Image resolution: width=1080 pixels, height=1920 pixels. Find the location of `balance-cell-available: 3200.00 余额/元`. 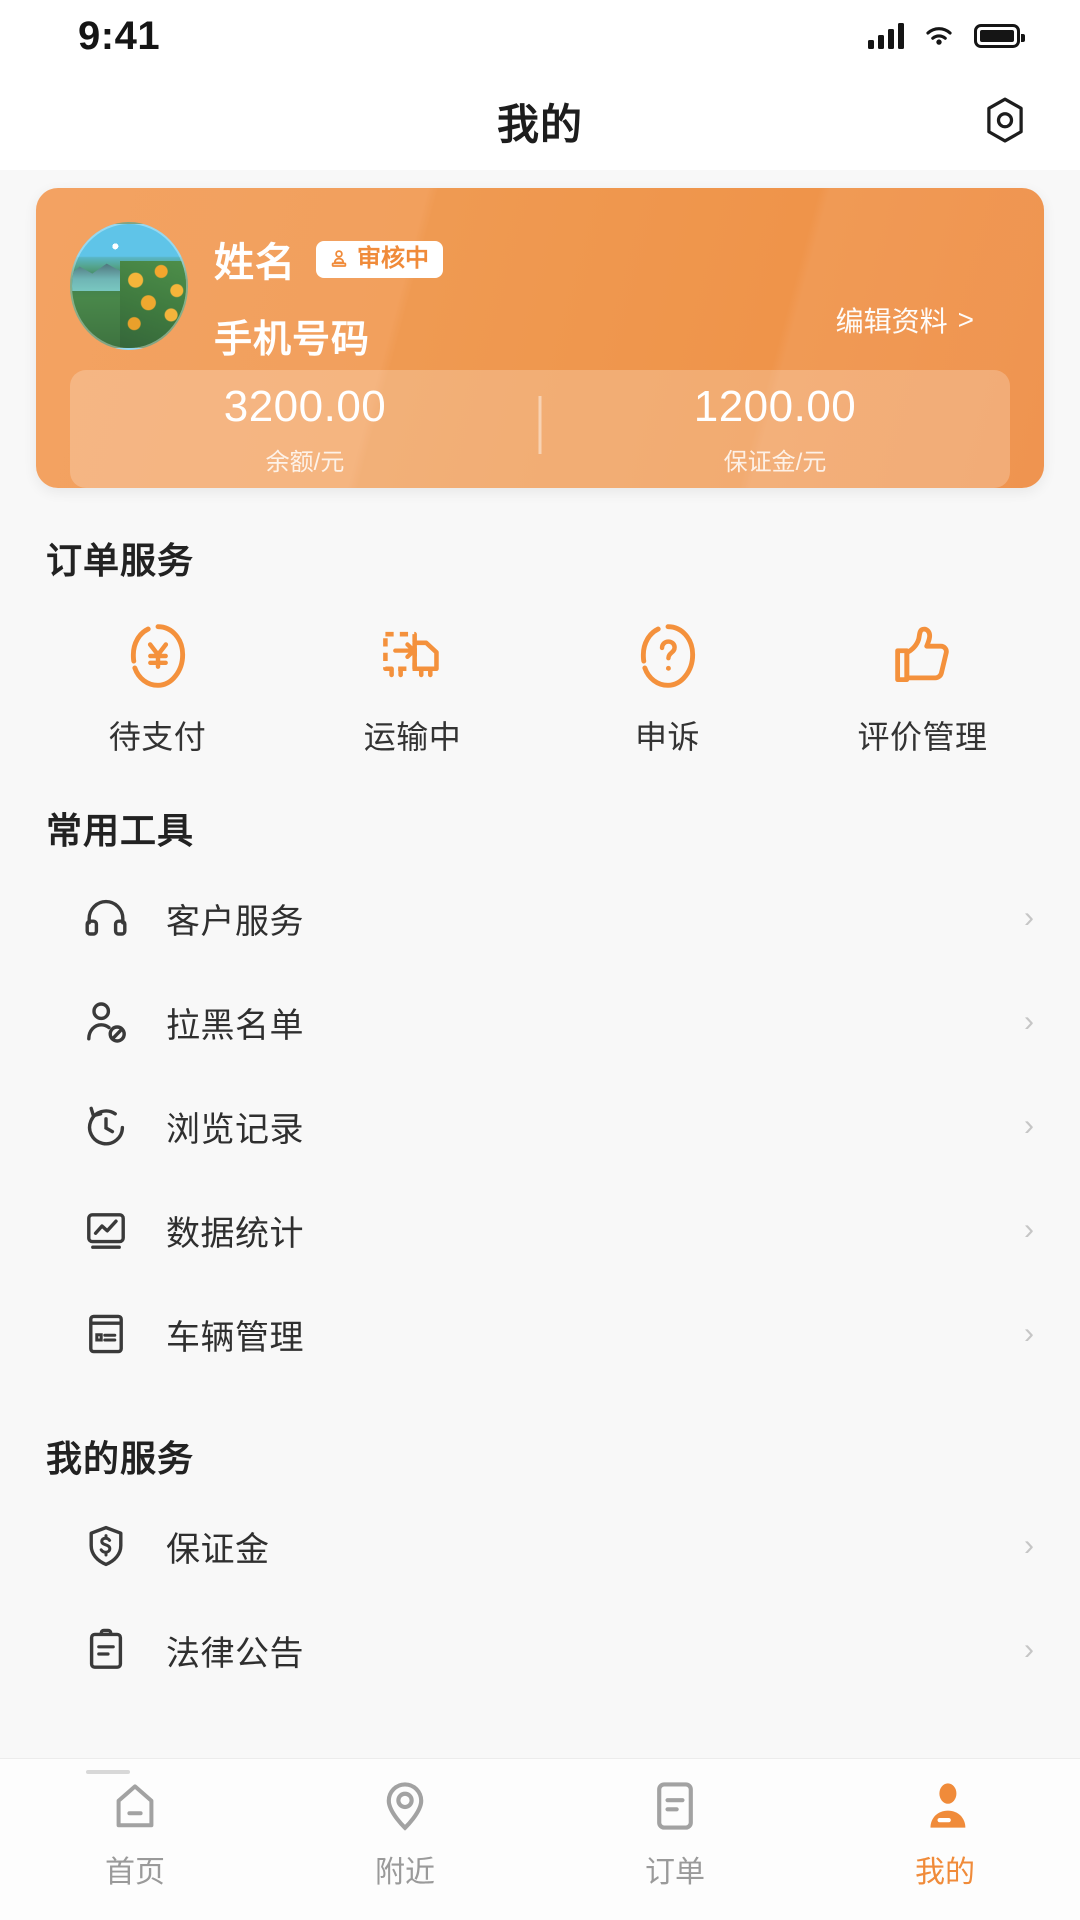

balance-cell-available: 3200.00 余额/元 is located at coordinates (305, 429).